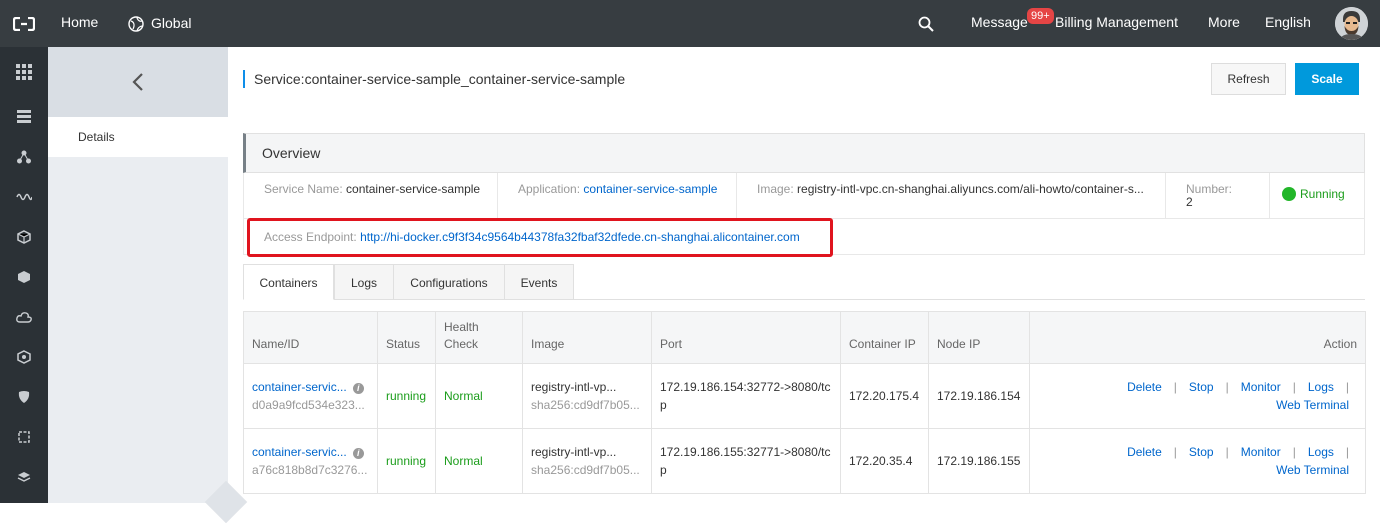 This screenshot has height=523, width=1380. What do you see at coordinates (406, 337) in the screenshot?
I see `col-status: Status` at bounding box center [406, 337].